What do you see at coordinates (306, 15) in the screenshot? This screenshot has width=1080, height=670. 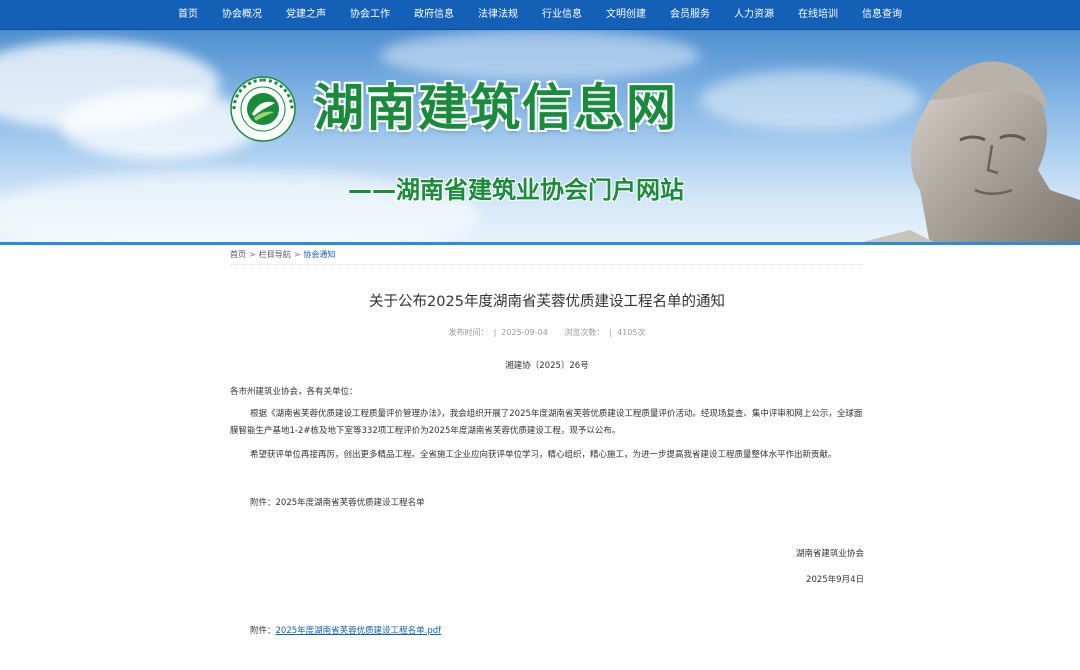 I see `nav-item-party: 党建之声` at bounding box center [306, 15].